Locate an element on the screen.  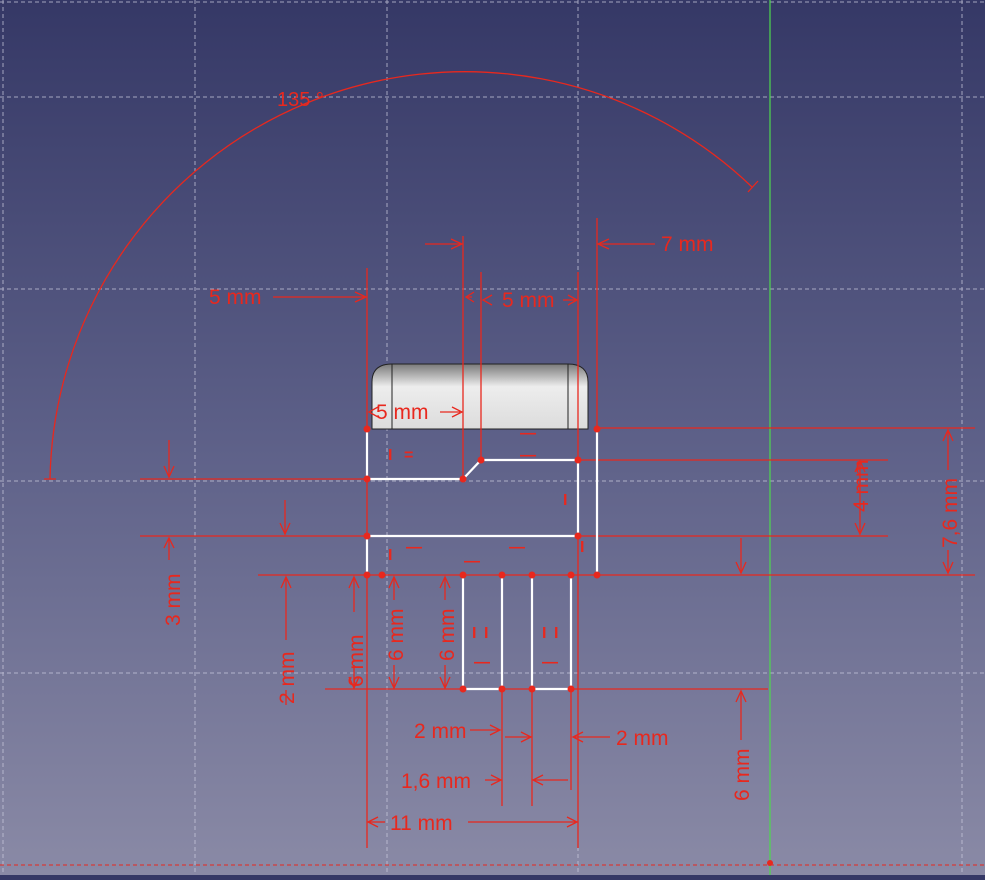
dim-right-7-6mm: 7,6 mm is located at coordinates (950, 513).